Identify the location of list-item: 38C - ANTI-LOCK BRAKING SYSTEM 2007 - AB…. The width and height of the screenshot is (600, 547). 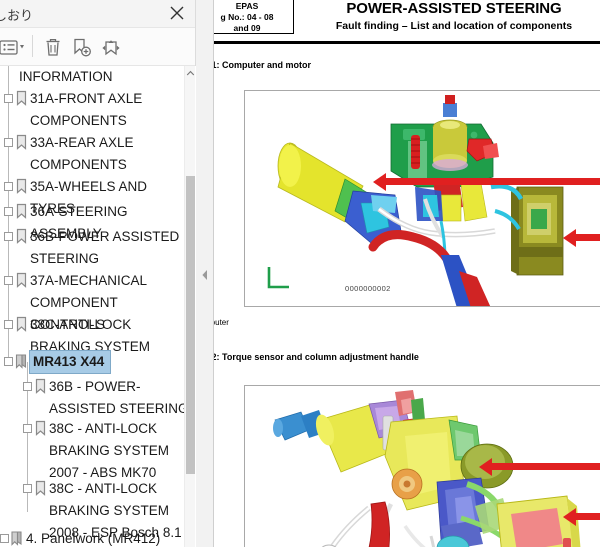
(98, 451).